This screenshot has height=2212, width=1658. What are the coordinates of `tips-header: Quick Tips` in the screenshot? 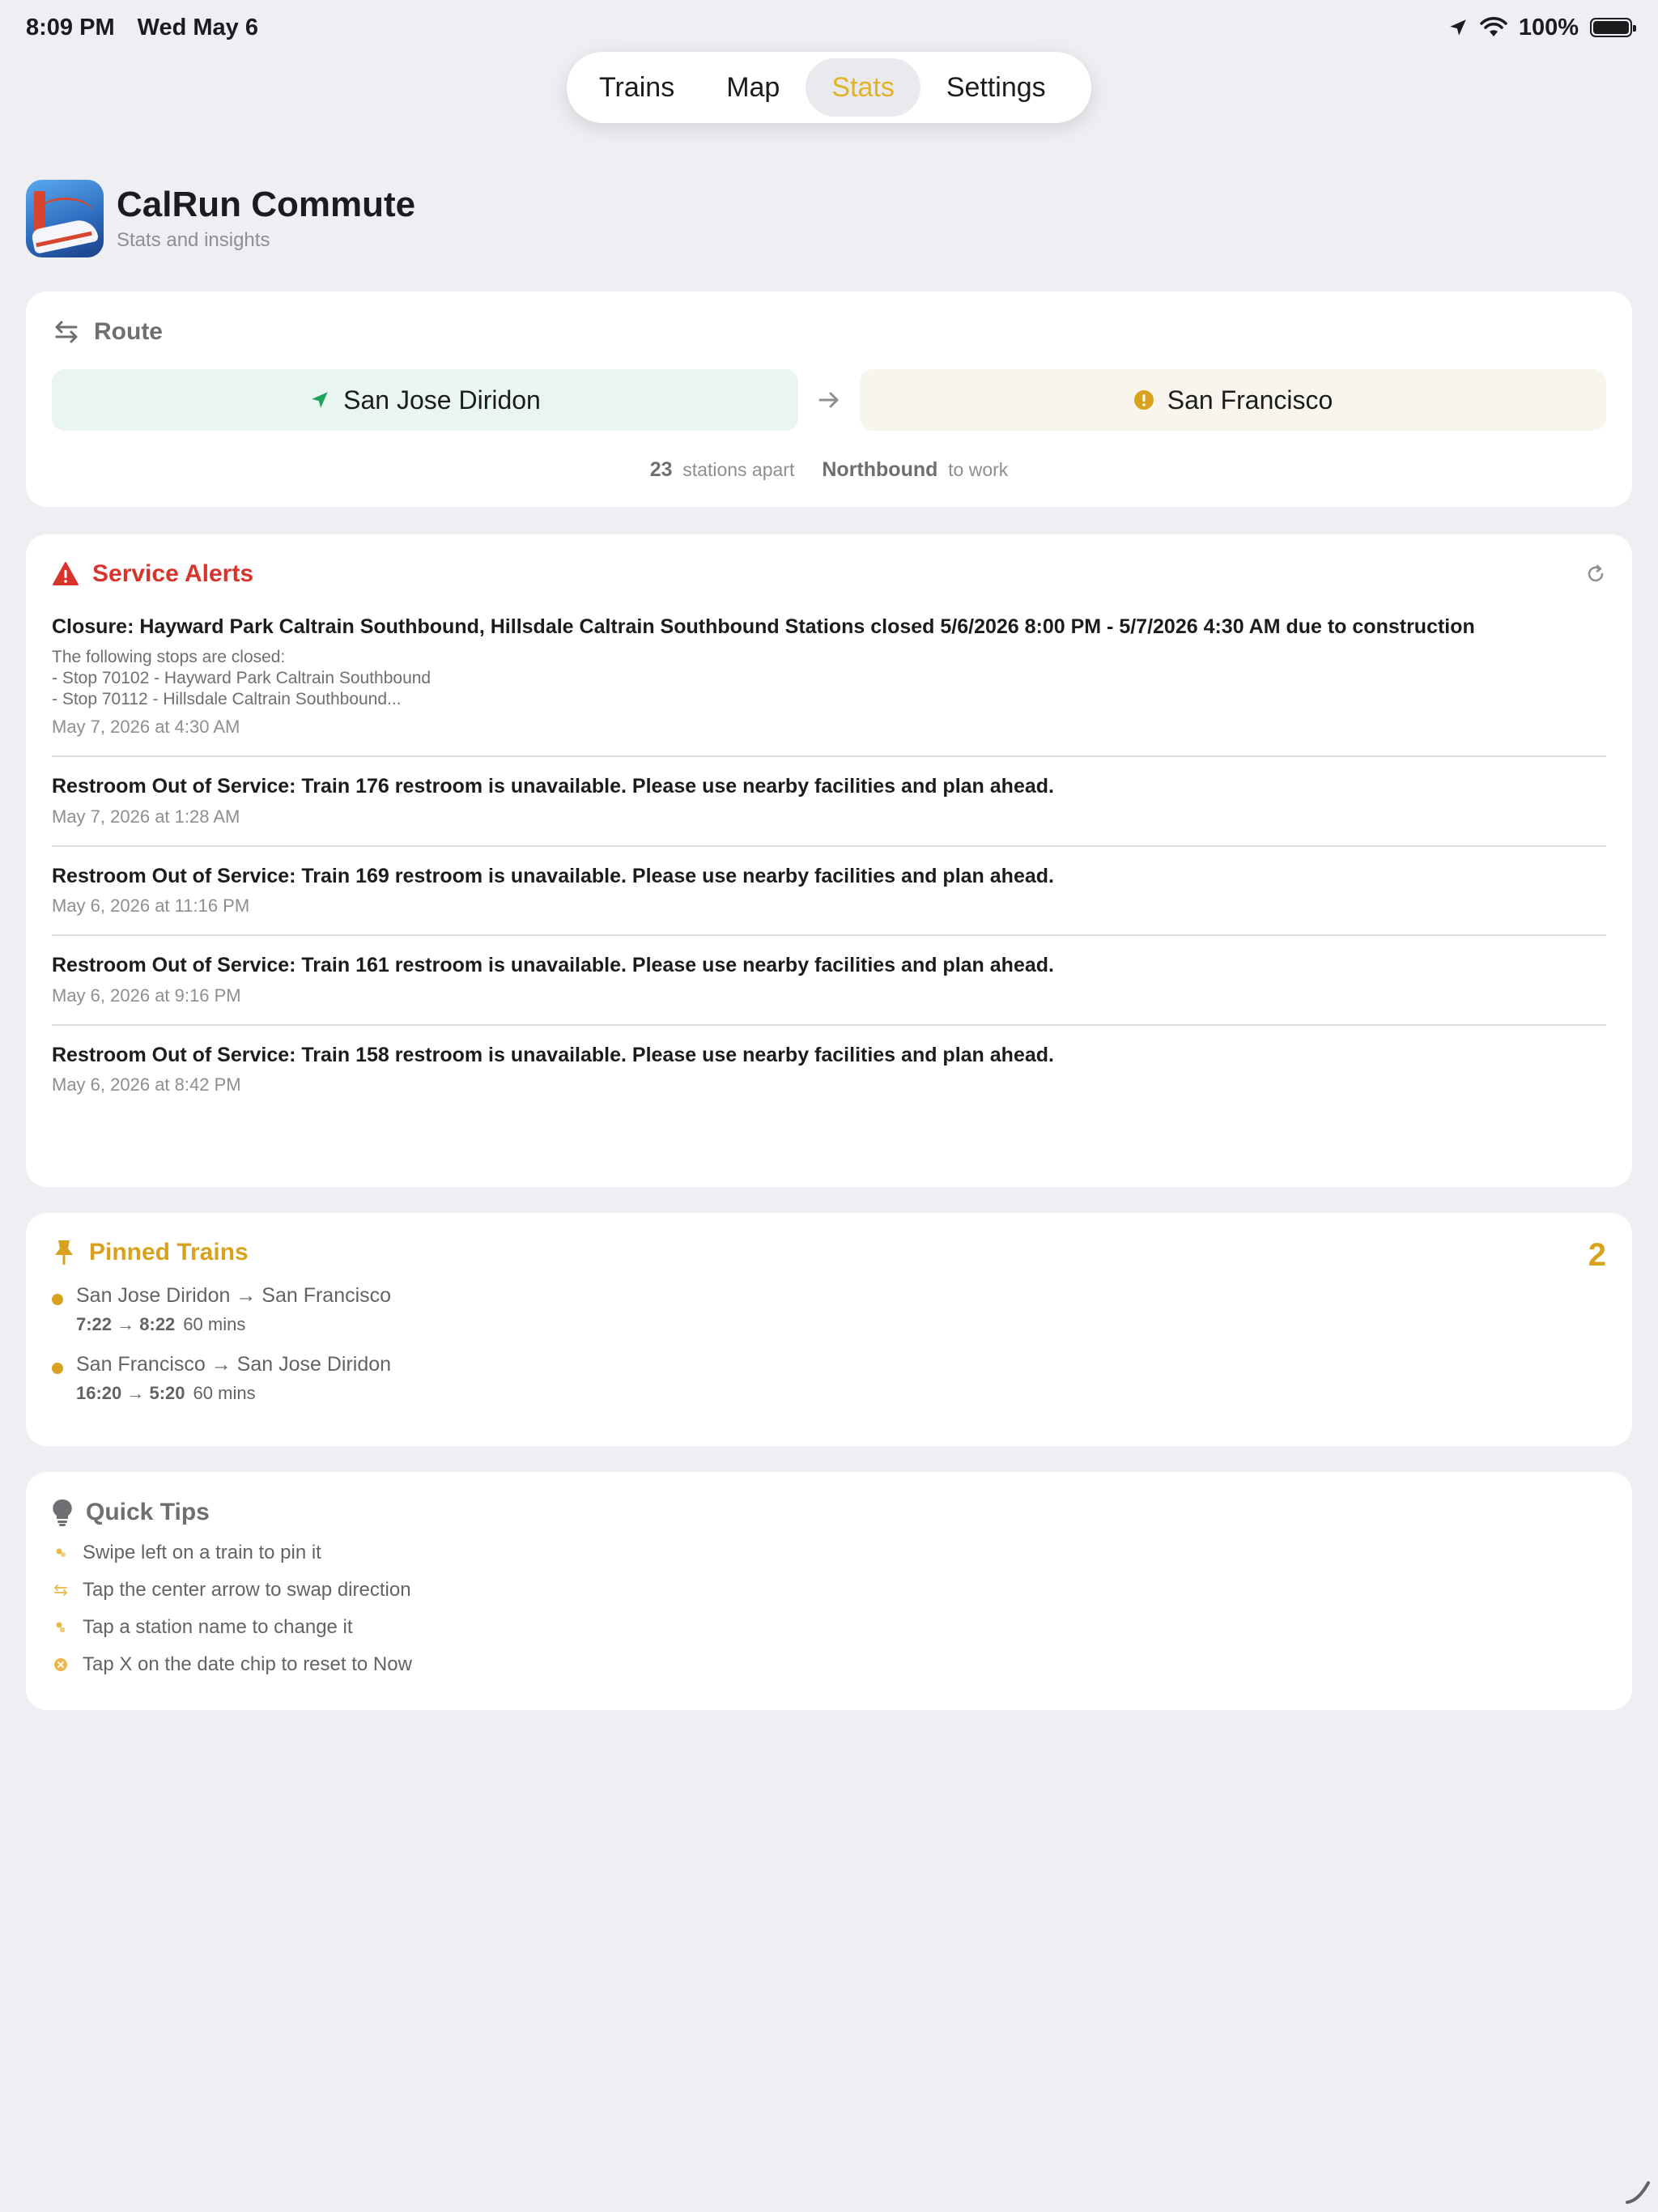 It's located at (829, 1513).